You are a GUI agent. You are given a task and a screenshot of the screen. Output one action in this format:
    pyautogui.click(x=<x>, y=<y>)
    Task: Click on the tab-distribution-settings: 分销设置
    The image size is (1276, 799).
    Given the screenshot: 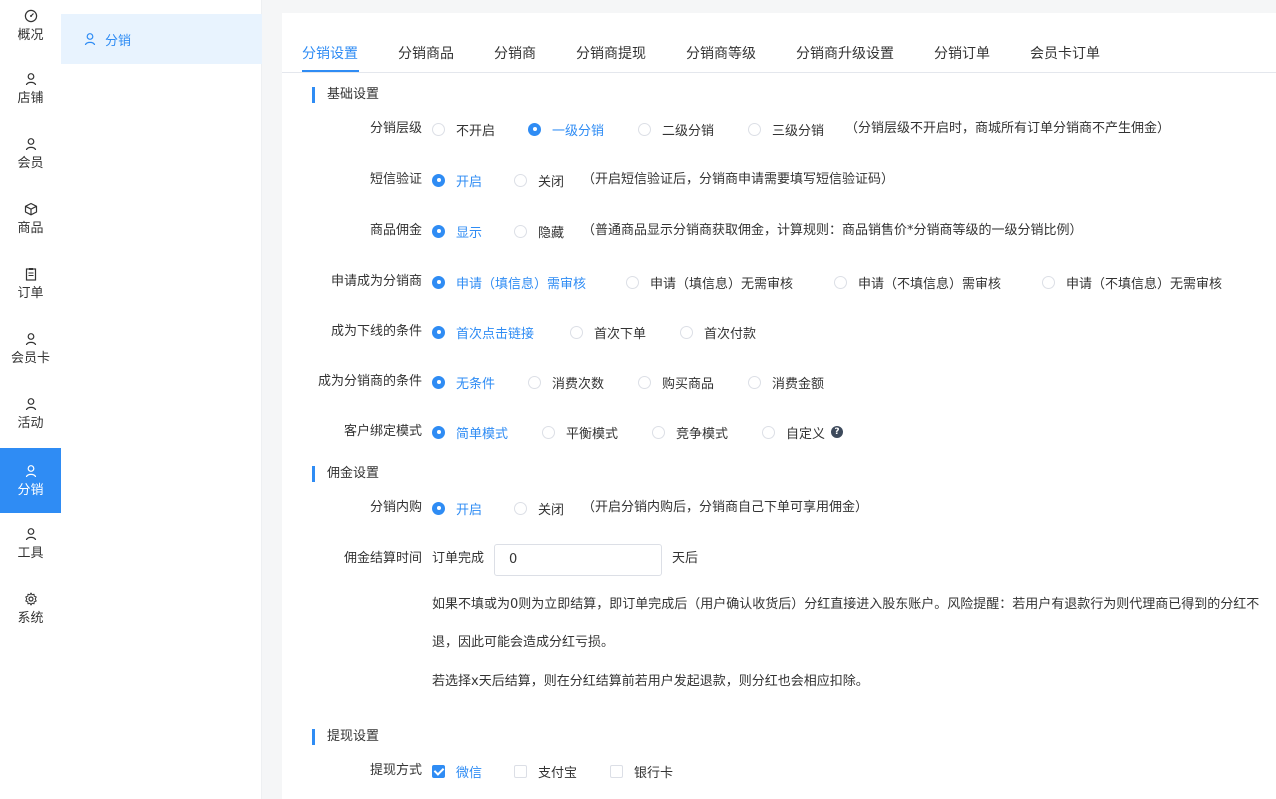 What is the action you would take?
    pyautogui.click(x=330, y=53)
    